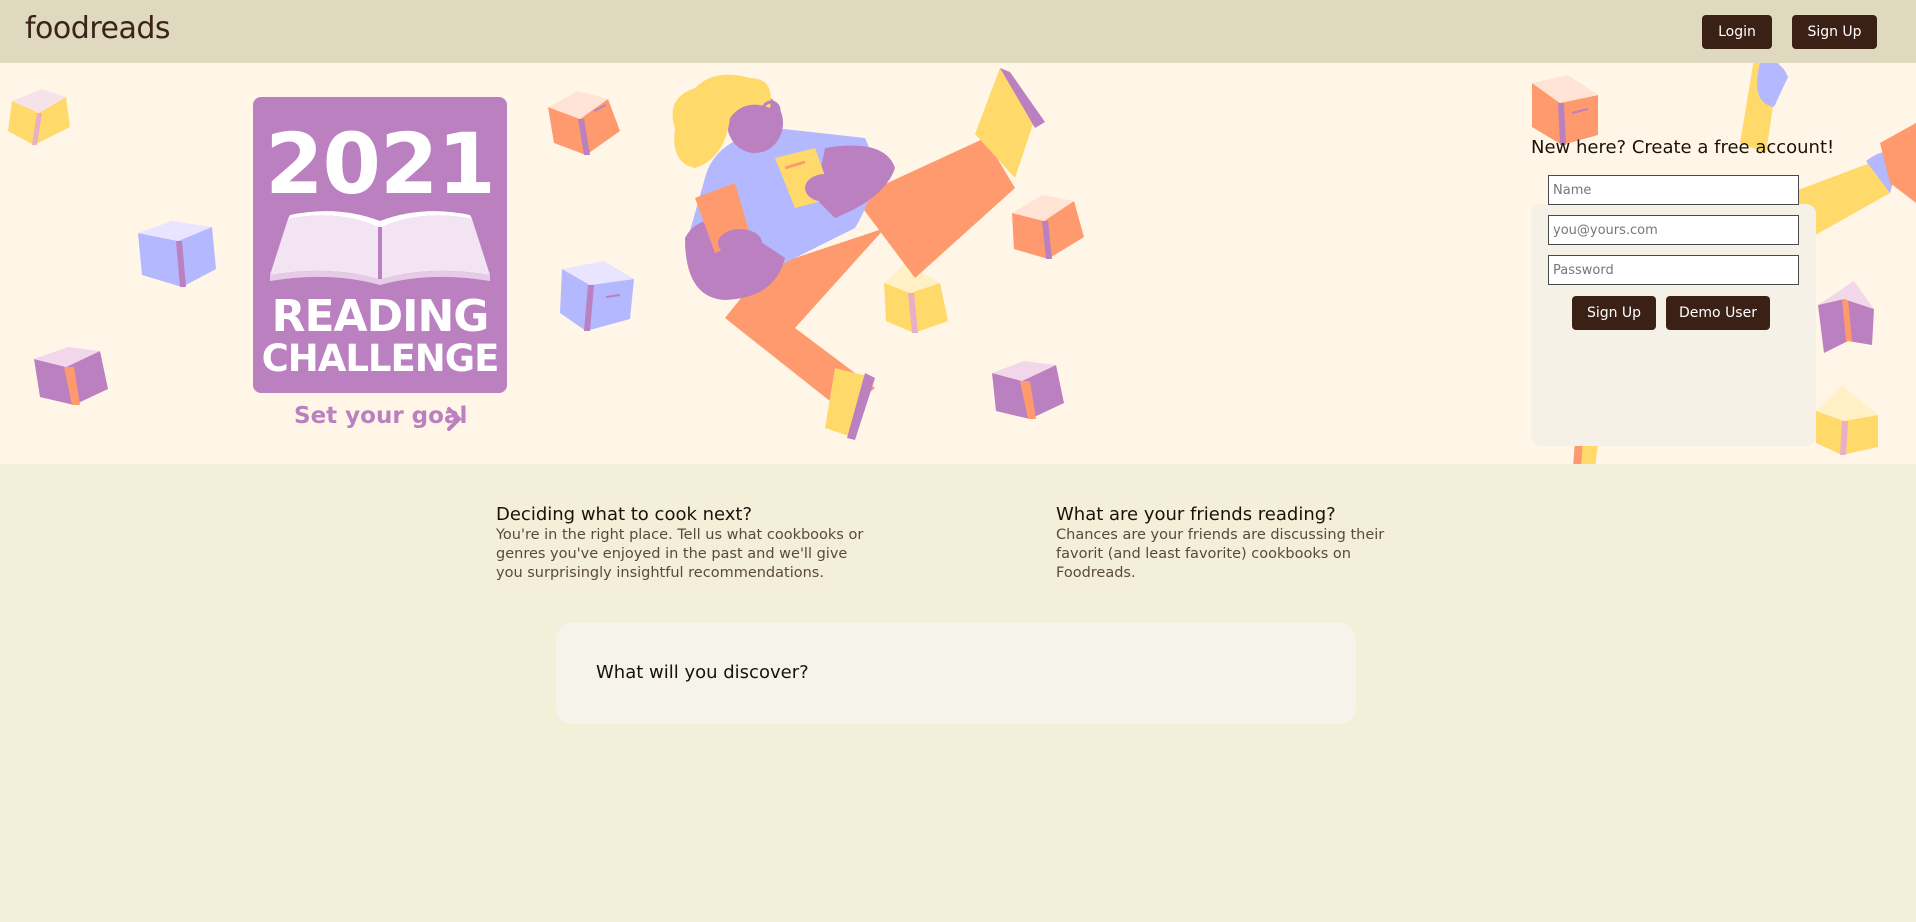  Describe the element at coordinates (1673, 270) in the screenshot. I see `password-field` at that location.